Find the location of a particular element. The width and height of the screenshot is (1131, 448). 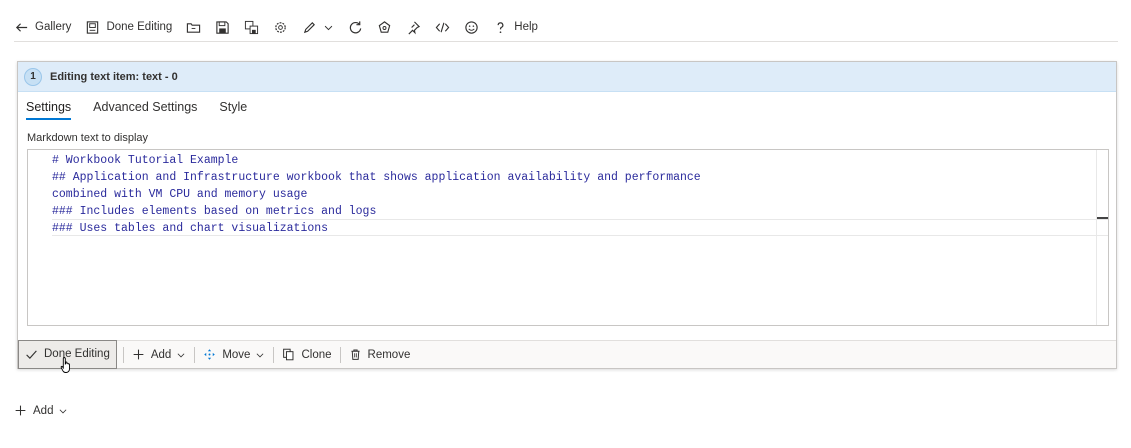

workbook-toolbar: Gallery Done Editing Help is located at coordinates (283, 27).